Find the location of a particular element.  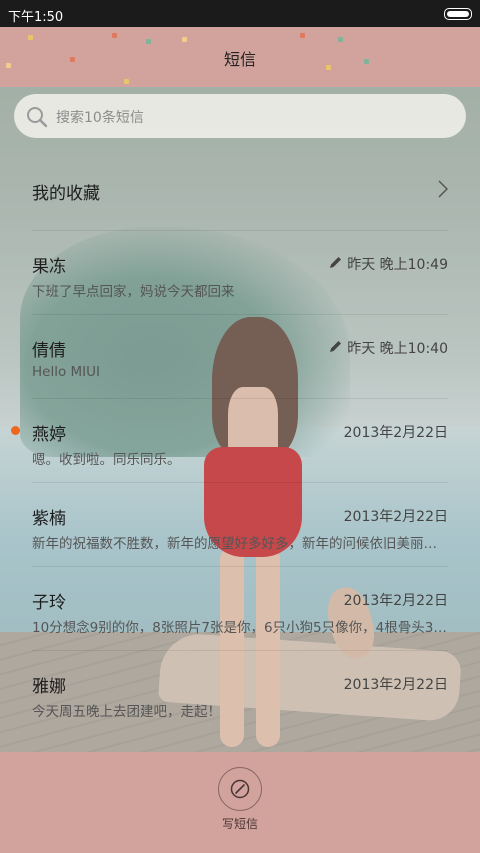

battery-icon is located at coordinates (458, 14).